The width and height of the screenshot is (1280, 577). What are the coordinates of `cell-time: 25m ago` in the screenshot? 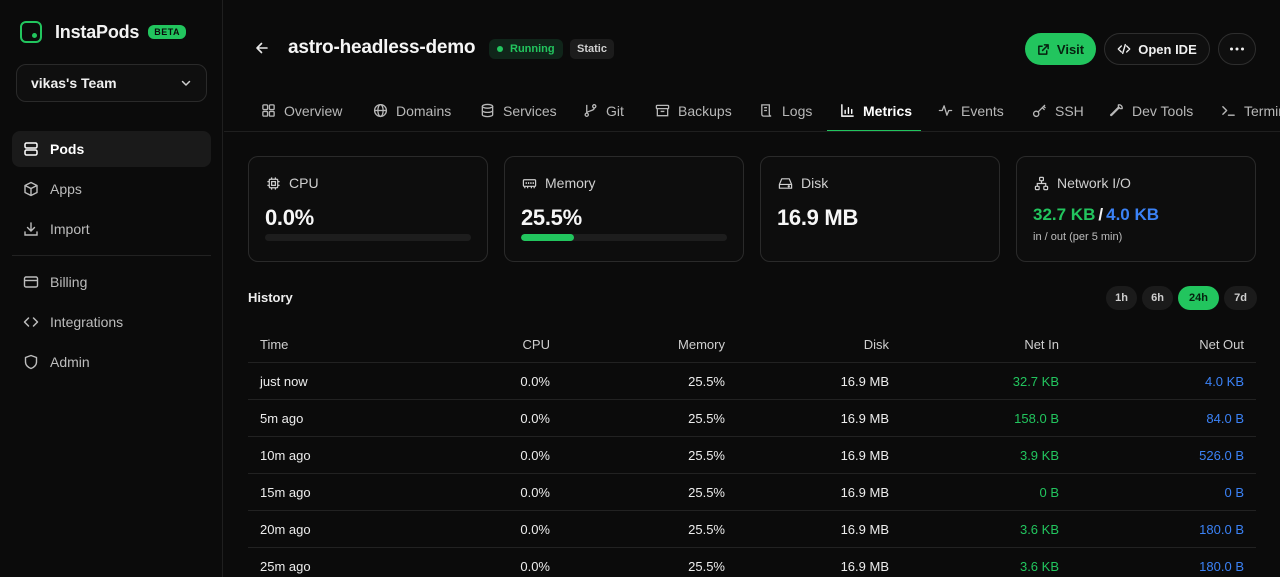 It's located at (285, 566).